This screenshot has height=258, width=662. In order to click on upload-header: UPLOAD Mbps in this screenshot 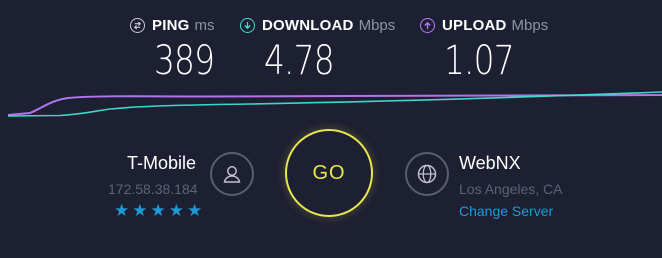, I will do `click(484, 25)`.